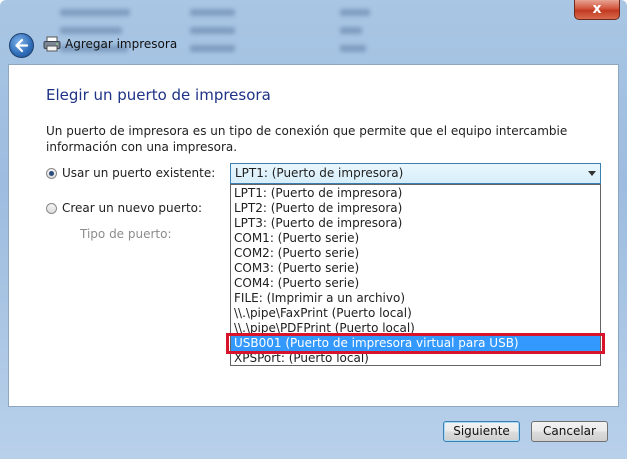 This screenshot has height=459, width=627. Describe the element at coordinates (51, 173) in the screenshot. I see `use-existing-port-radio` at that location.